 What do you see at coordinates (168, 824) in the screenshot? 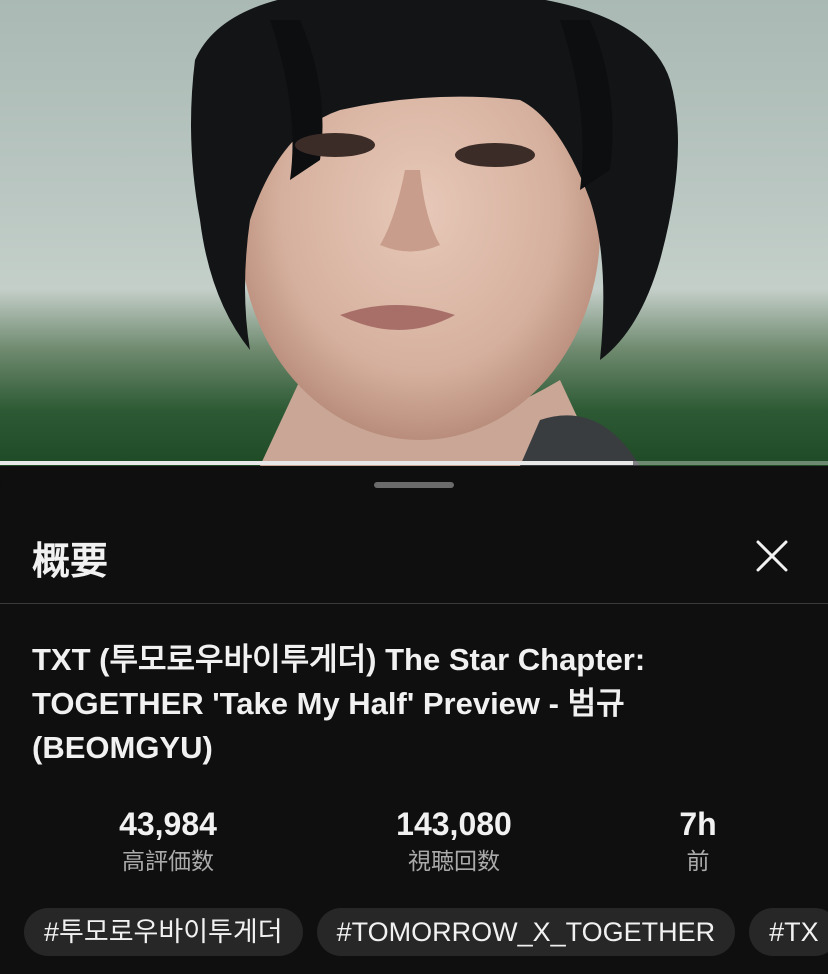
I see `likes-count: 43,984` at bounding box center [168, 824].